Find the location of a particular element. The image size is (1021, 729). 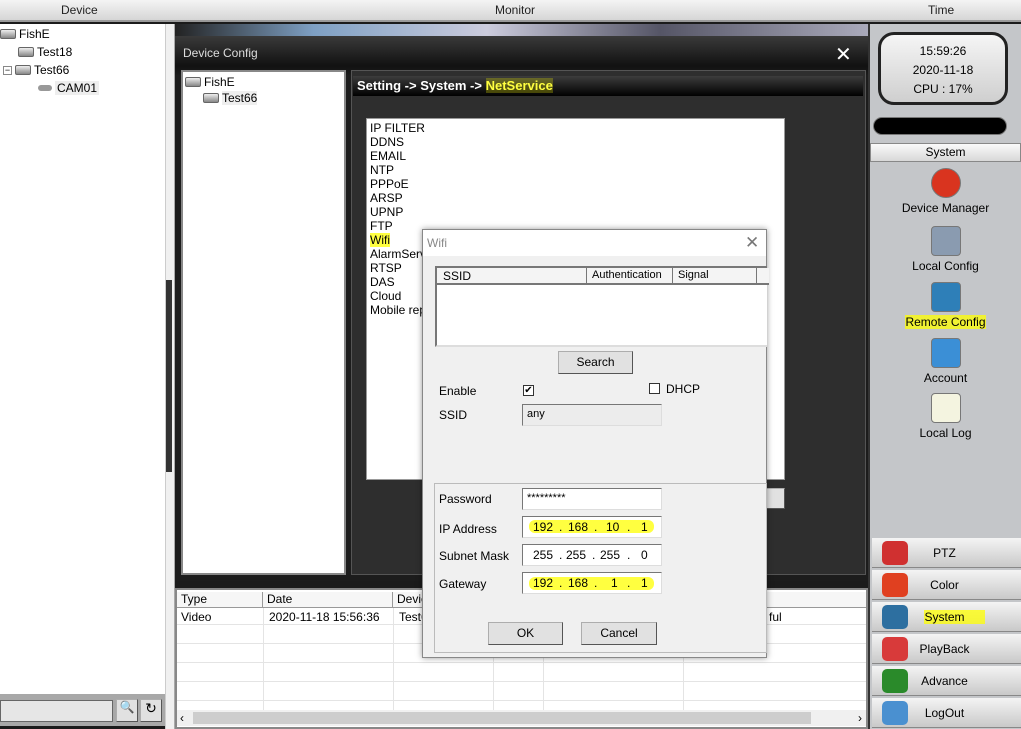

horizontal-scrollbar: ‹ › is located at coordinates (521, 718).